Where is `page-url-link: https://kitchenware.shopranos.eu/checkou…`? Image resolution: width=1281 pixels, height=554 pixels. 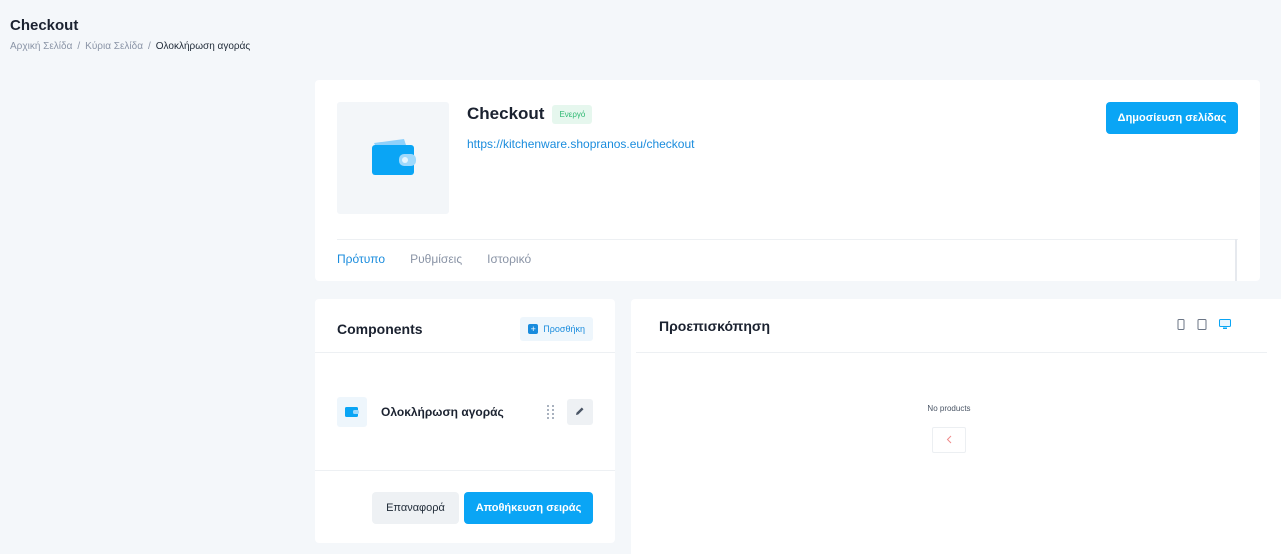 page-url-link: https://kitchenware.shopranos.eu/checkou… is located at coordinates (580, 144).